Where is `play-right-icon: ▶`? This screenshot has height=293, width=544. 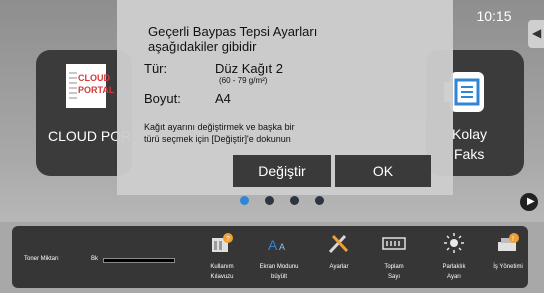
play-right-icon: ▶ is located at coordinates (531, 201).